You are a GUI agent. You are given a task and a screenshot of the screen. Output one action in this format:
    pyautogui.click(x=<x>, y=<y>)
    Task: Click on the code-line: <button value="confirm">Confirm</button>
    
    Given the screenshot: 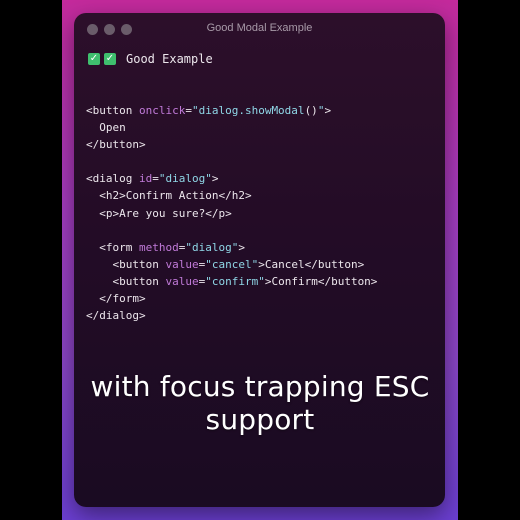 What is the action you would take?
    pyautogui.click(x=231, y=281)
    